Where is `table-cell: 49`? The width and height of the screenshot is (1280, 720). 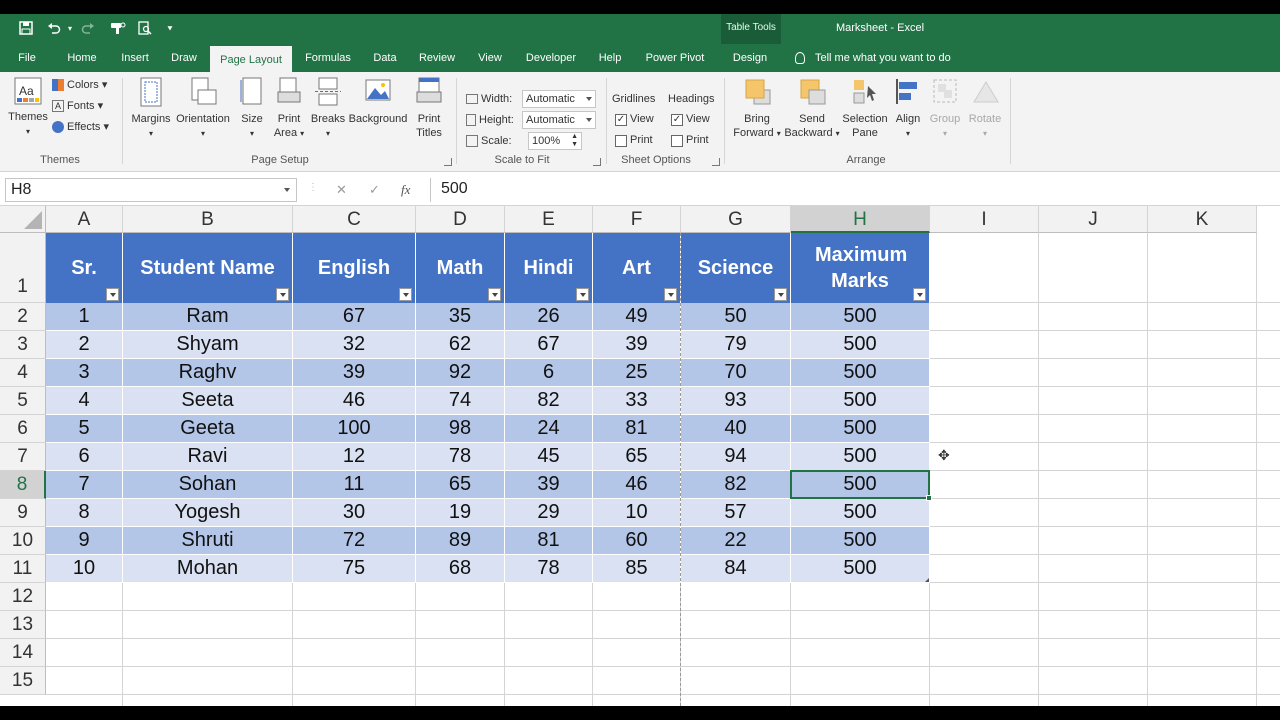 table-cell: 49 is located at coordinates (637, 317).